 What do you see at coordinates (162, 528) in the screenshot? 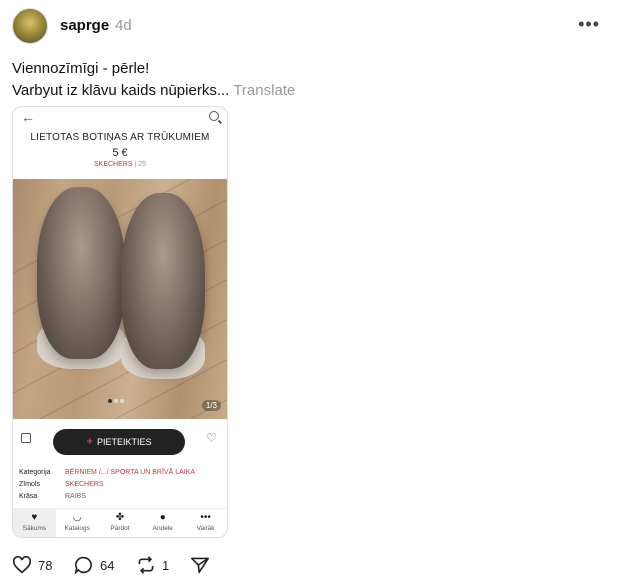
I see `nav-label: Andele` at bounding box center [162, 528].